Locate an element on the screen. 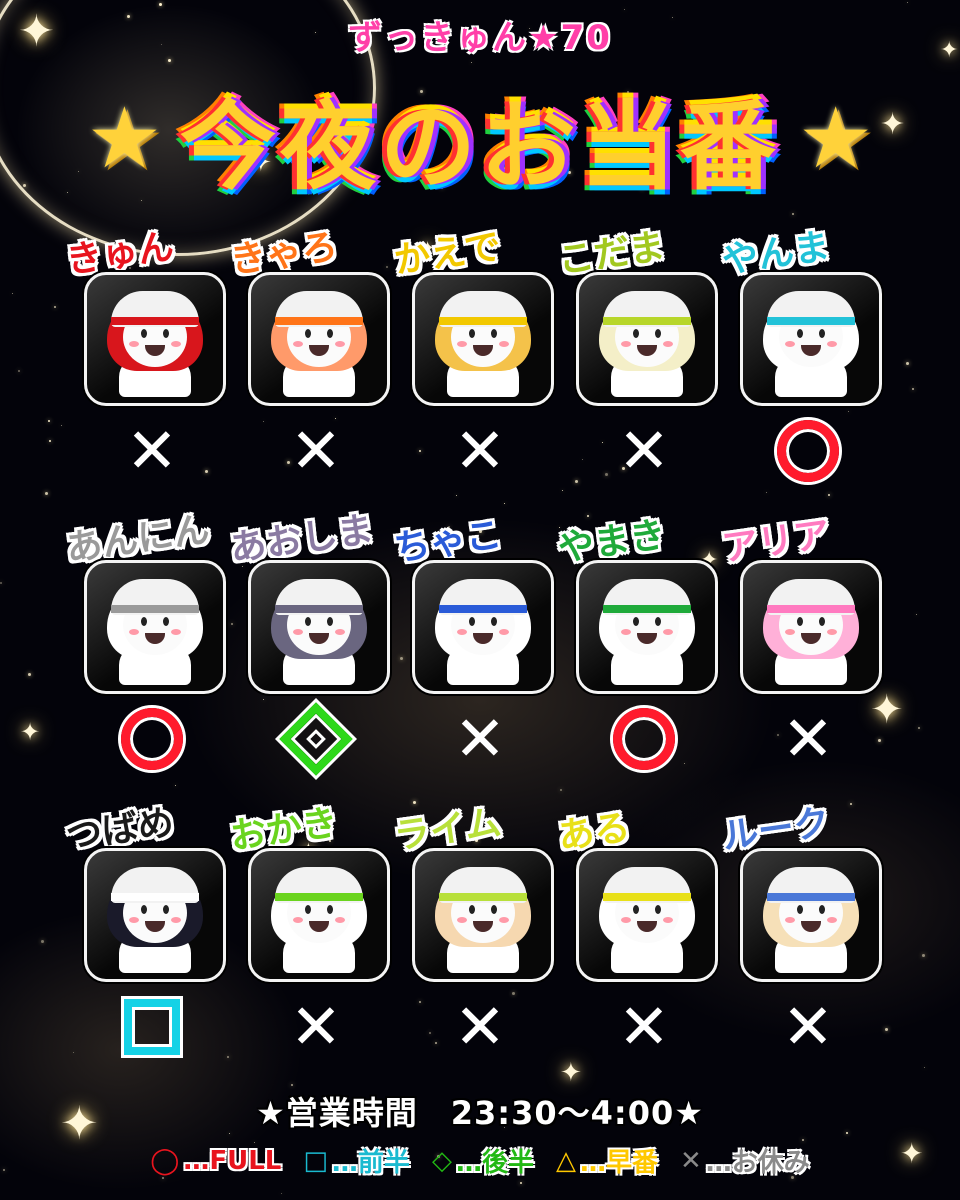  member-card: おかき ✕ is located at coordinates (309, 935).